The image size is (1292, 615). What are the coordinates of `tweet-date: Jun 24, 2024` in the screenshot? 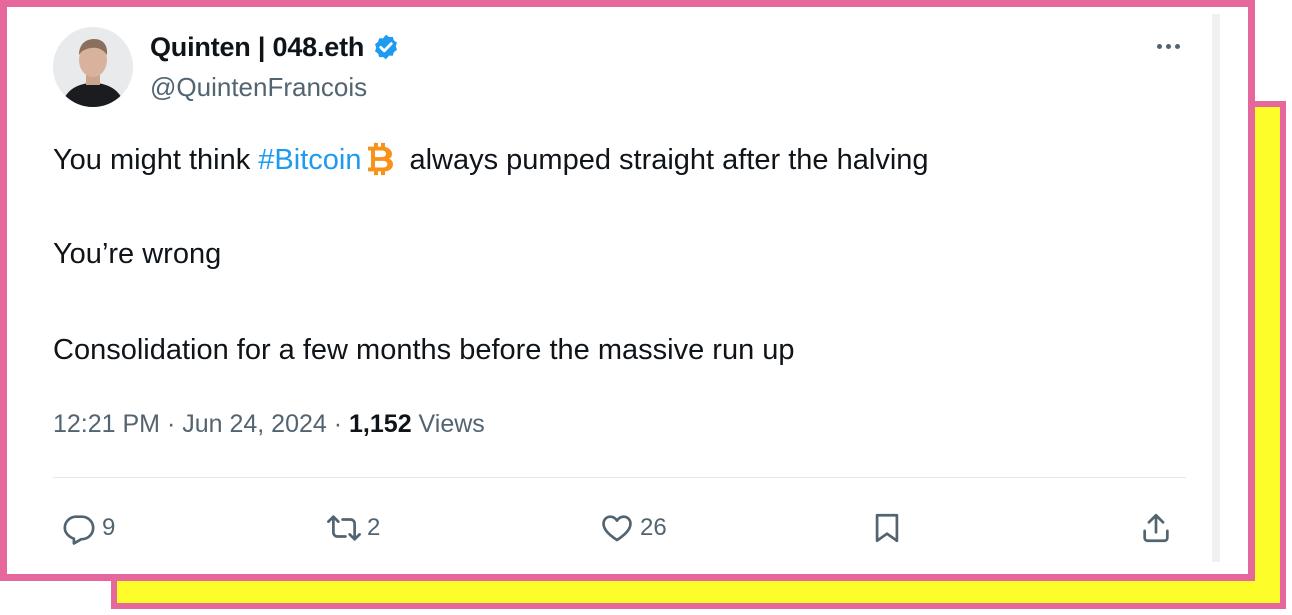 It's located at (254, 424).